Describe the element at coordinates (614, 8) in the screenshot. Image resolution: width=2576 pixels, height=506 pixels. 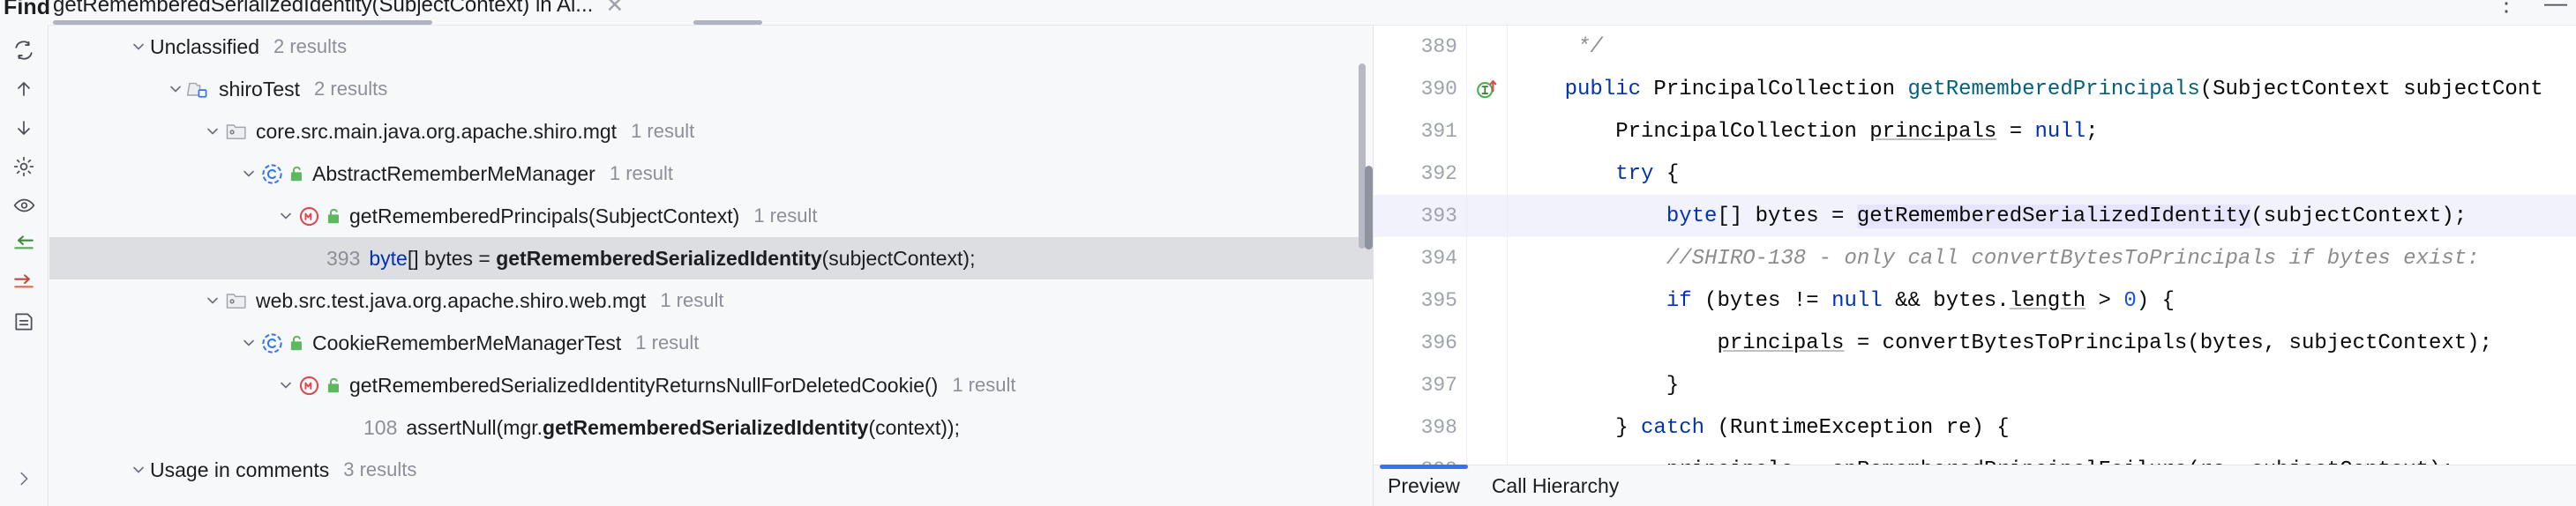
I see `close-icon: ✕` at that location.